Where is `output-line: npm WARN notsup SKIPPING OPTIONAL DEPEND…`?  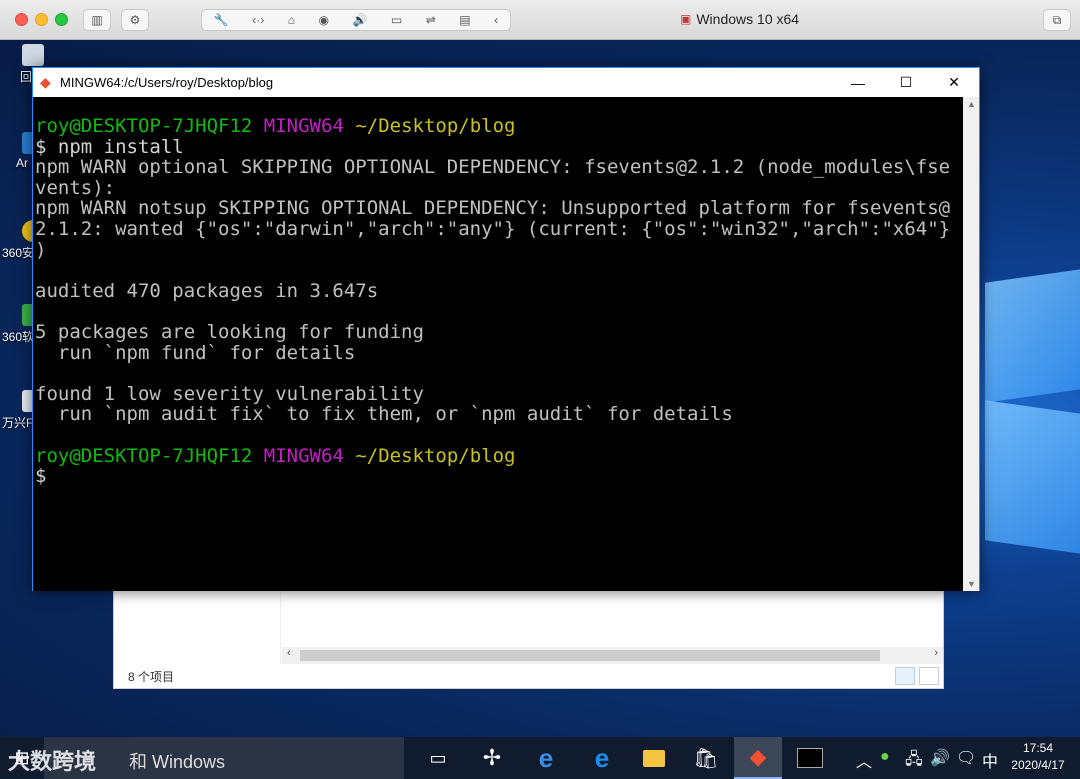
output-line: npm WARN notsup SKIPPING OPTIONAL DEPEND… is located at coordinates (493, 208).